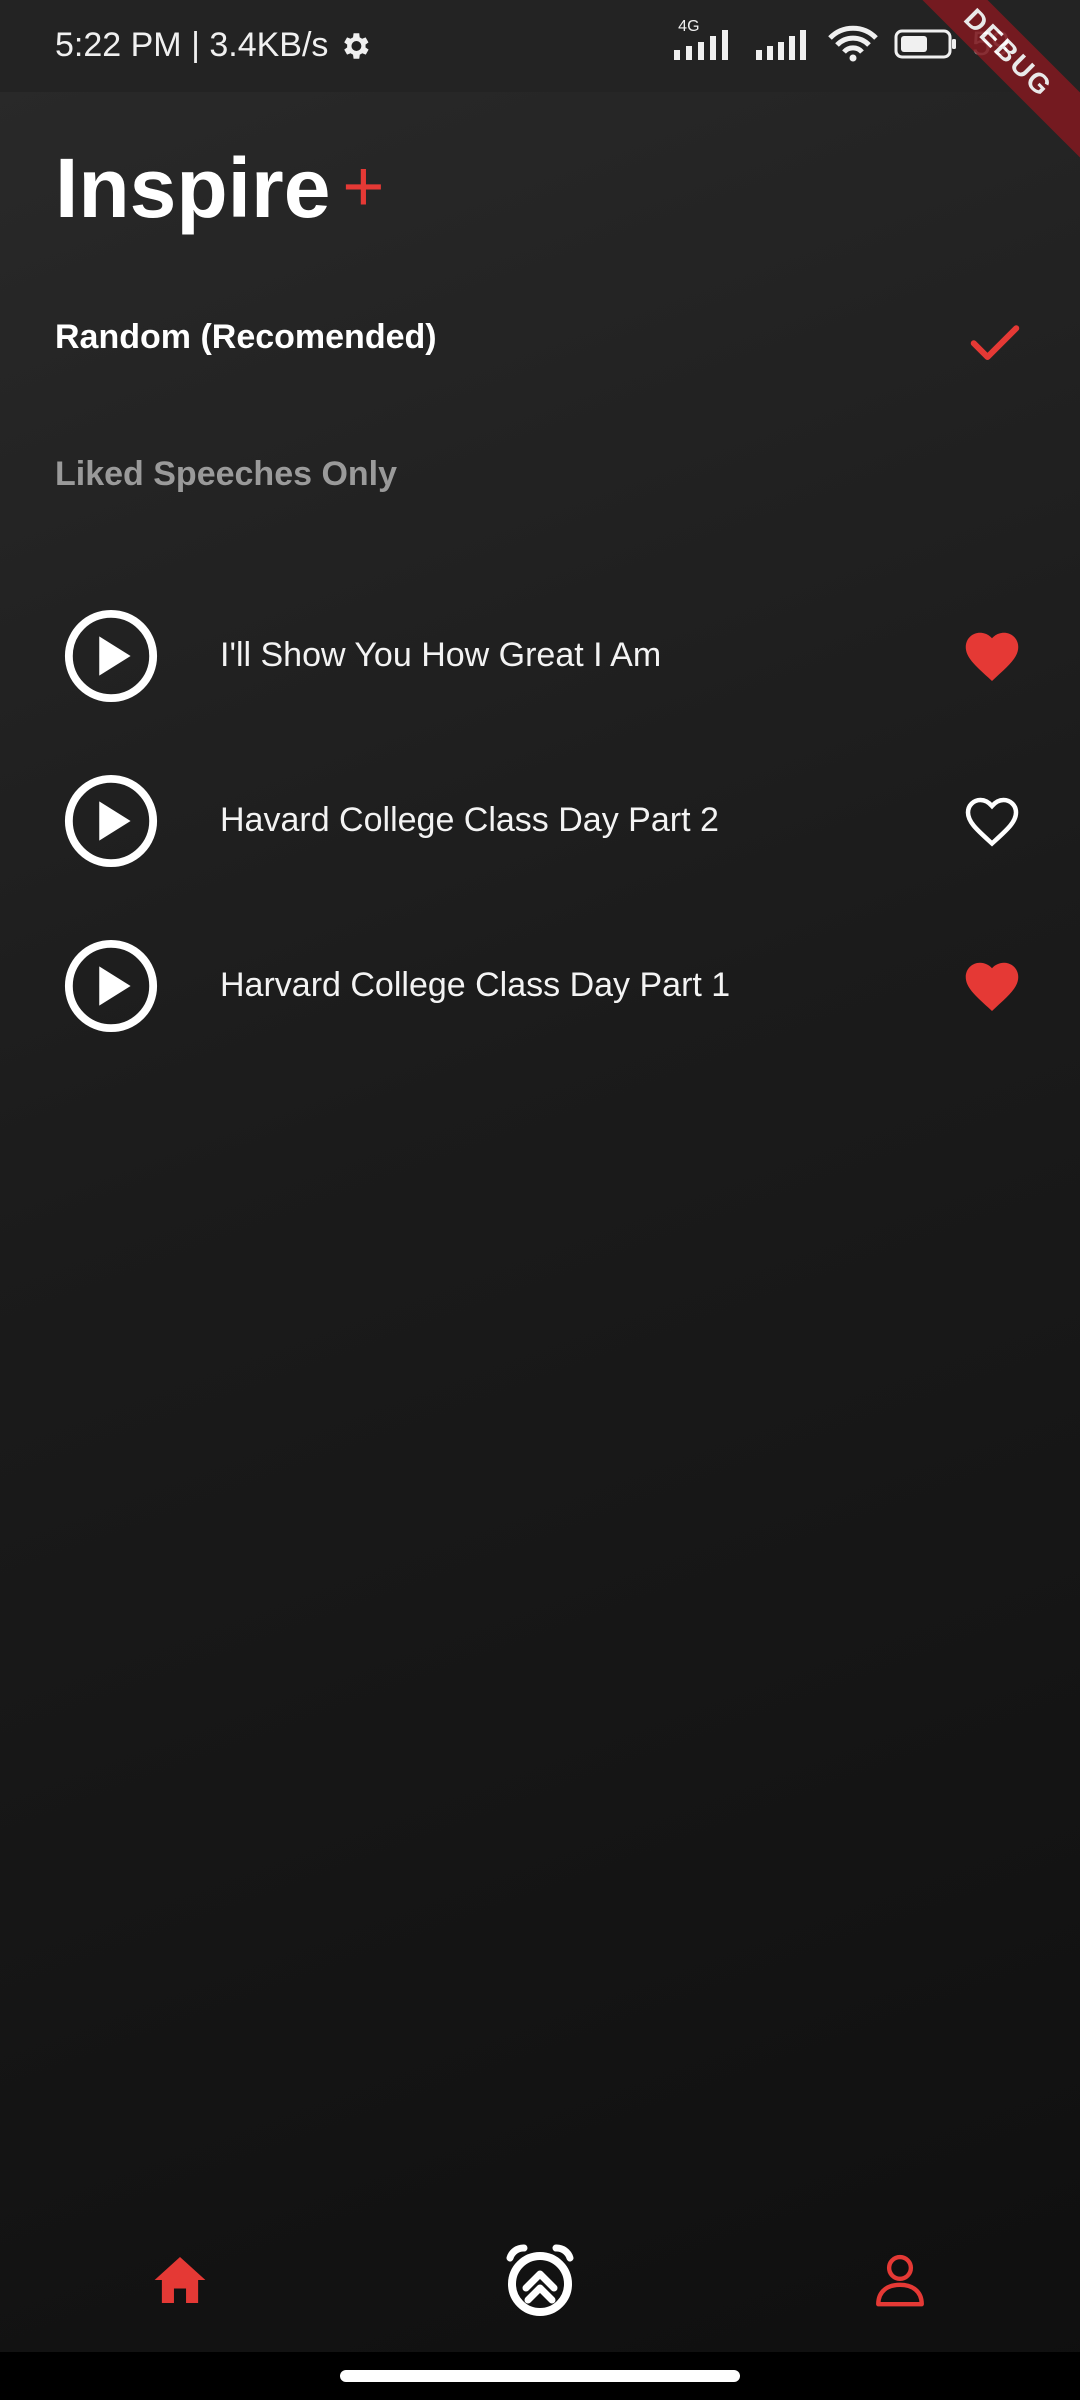 The width and height of the screenshot is (1080, 2400). I want to click on page-title: Inspire +, so click(219, 188).